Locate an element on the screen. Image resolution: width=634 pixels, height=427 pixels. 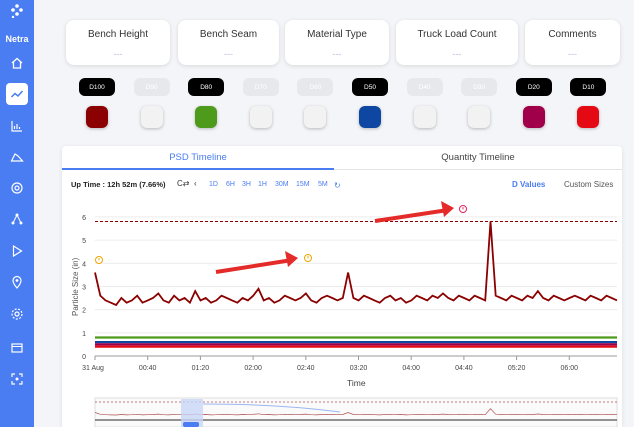
annotation-arrows is located at coordinates (334, 237).